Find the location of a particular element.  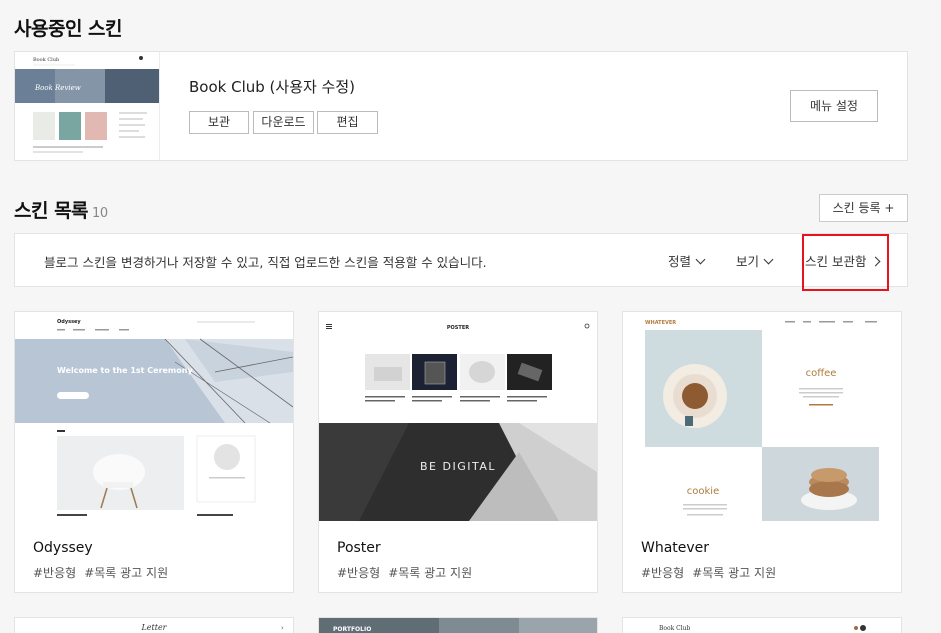

partial-logo: PORTFOLIO is located at coordinates (352, 629).